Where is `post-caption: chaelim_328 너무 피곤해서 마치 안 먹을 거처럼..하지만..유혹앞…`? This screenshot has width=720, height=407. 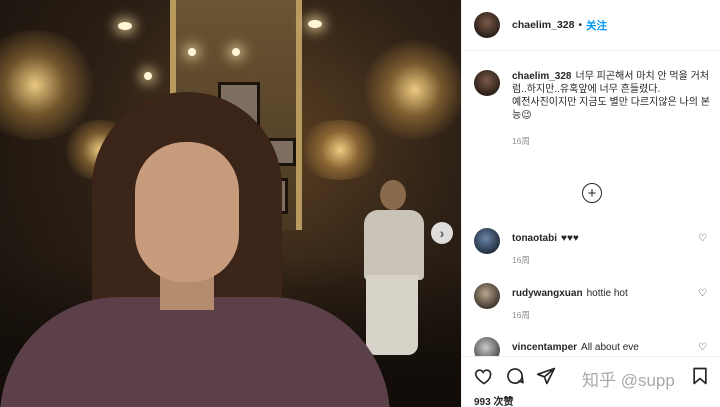 post-caption: chaelim_328 너무 피곤해서 마치 안 먹을 거처럼..하지만..유혹앞… is located at coordinates (594, 108).